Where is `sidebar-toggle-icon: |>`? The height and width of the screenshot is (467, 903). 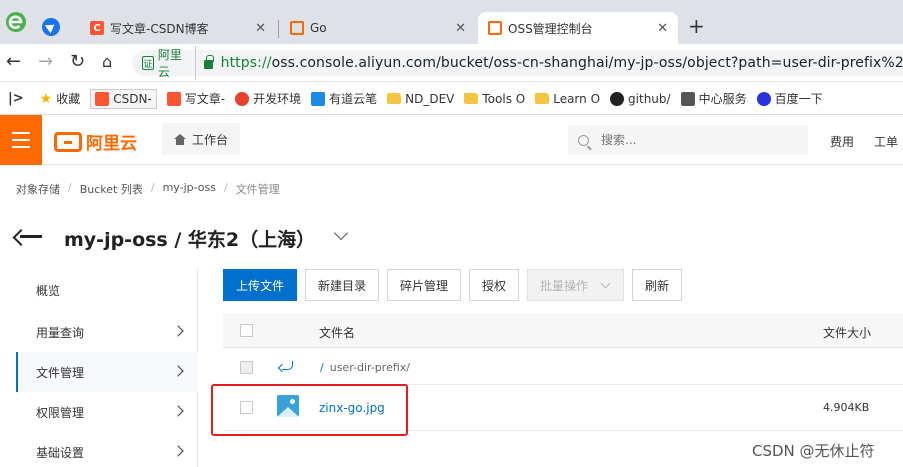 sidebar-toggle-icon: |> is located at coordinates (16, 98).